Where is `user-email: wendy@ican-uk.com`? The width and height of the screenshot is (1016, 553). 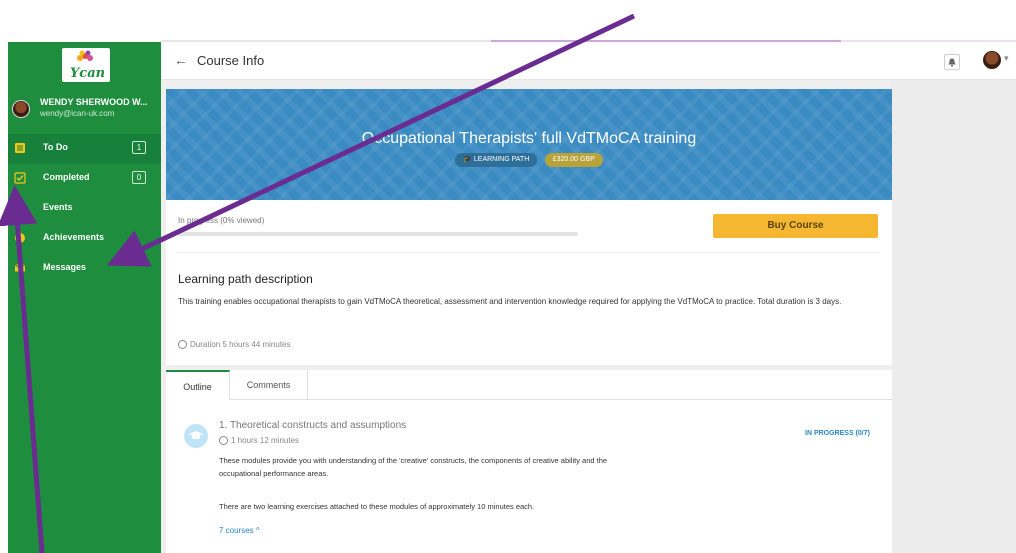
user-email: wendy@ican-uk.com is located at coordinates (77, 113).